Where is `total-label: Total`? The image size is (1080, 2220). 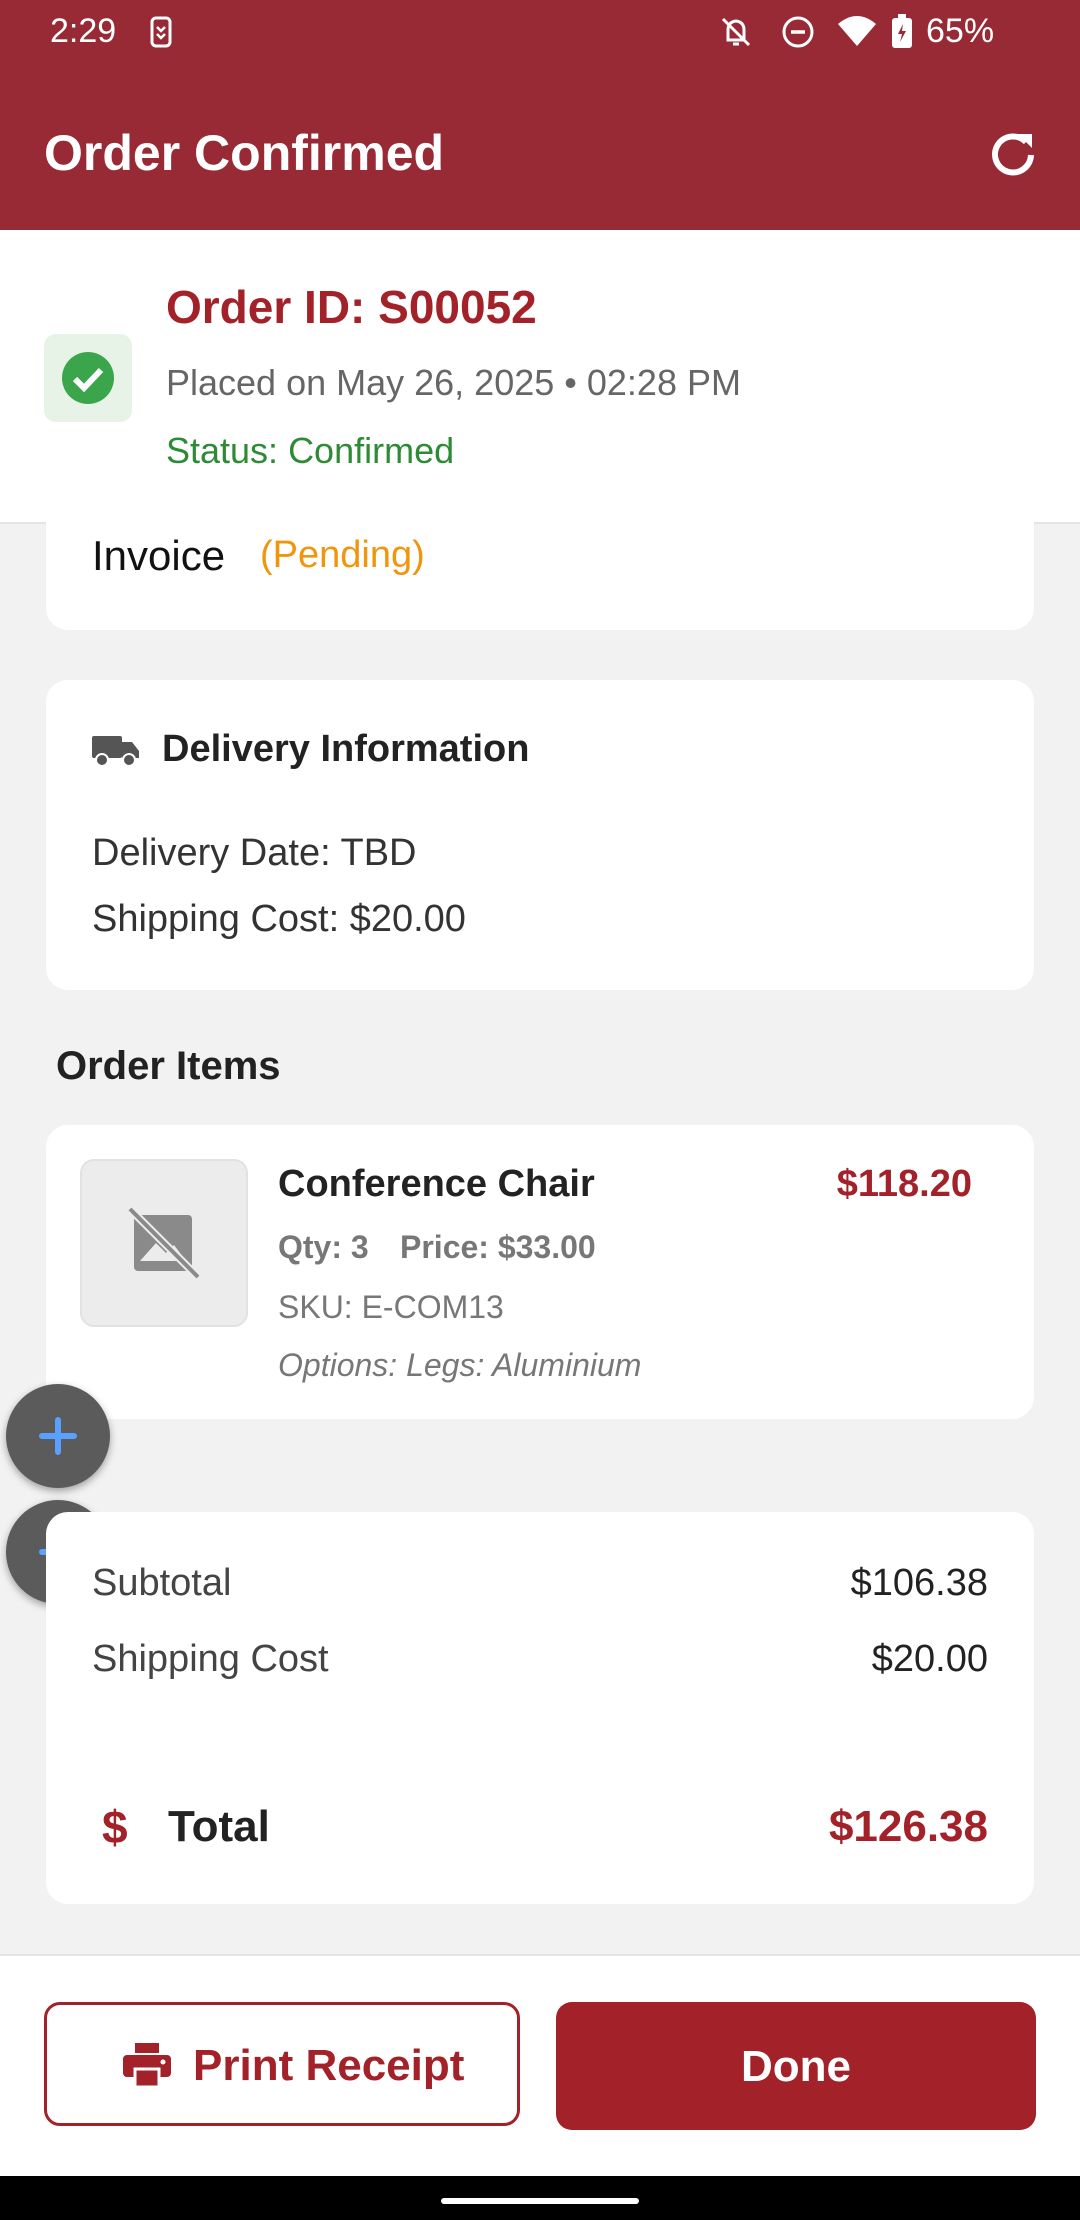
total-label: Total is located at coordinates (219, 1826).